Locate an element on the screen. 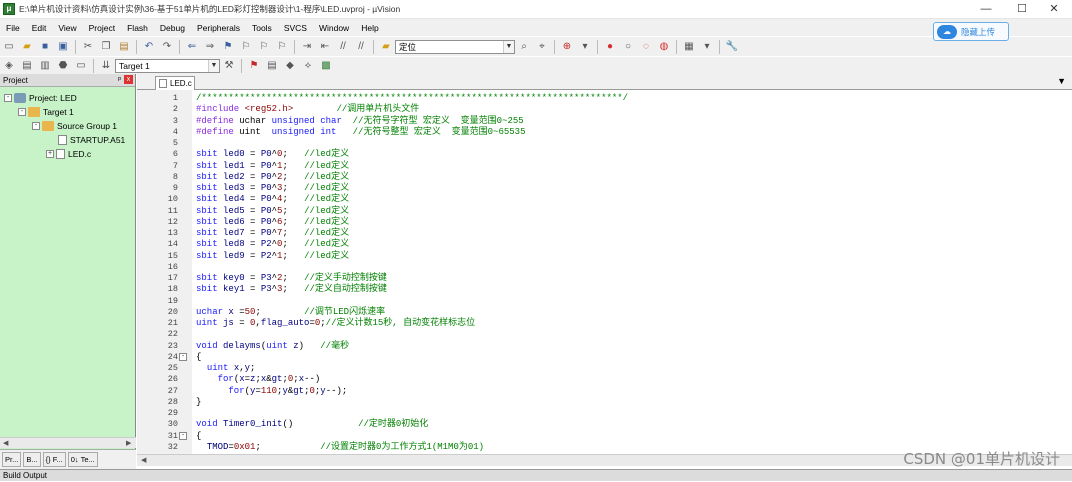 The image size is (1072, 482). expand-toggle: + is located at coordinates (50, 153).